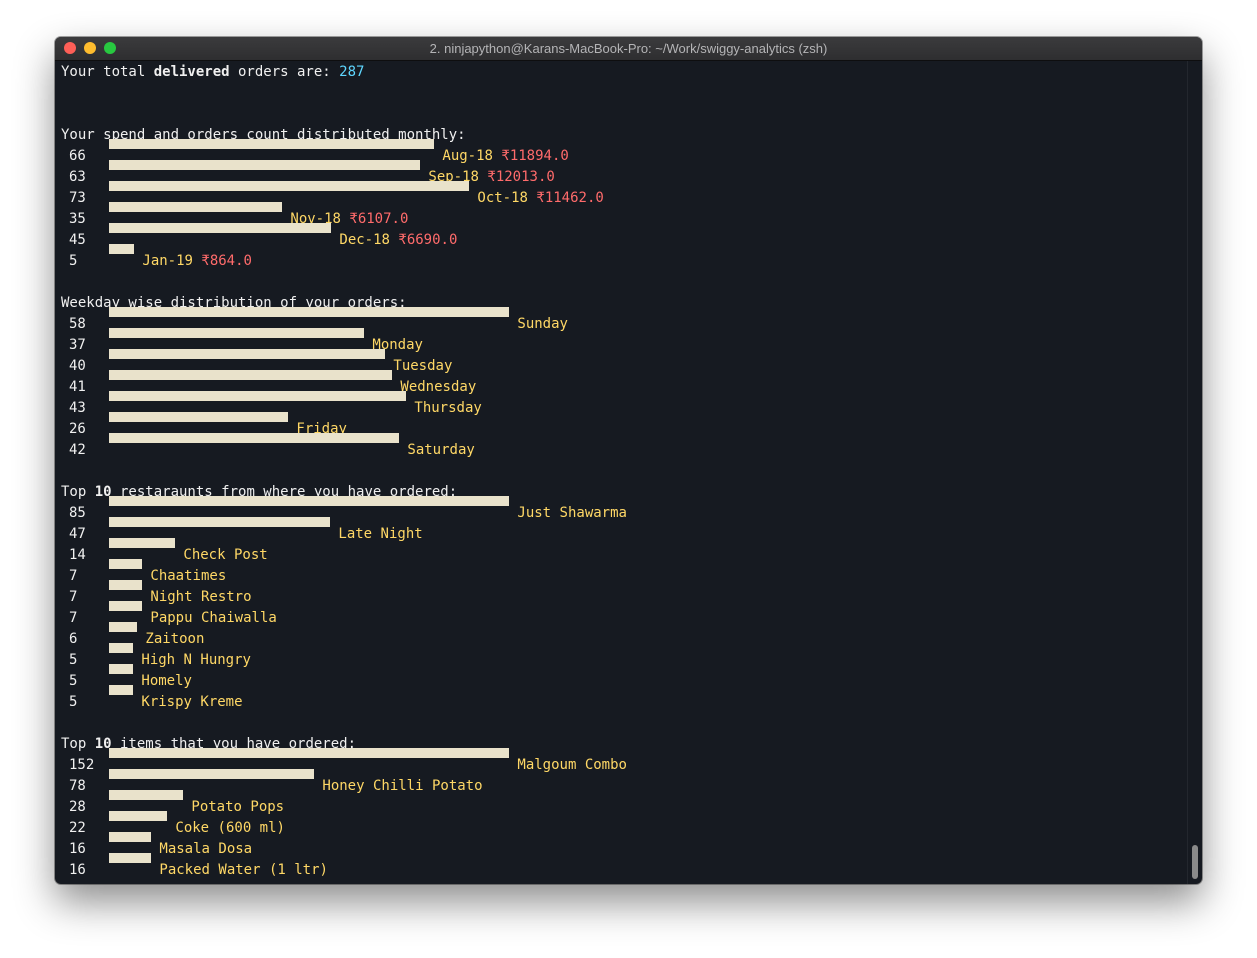 This screenshot has width=1257, height=958. I want to click on bar-value-label: 41, so click(77, 387).